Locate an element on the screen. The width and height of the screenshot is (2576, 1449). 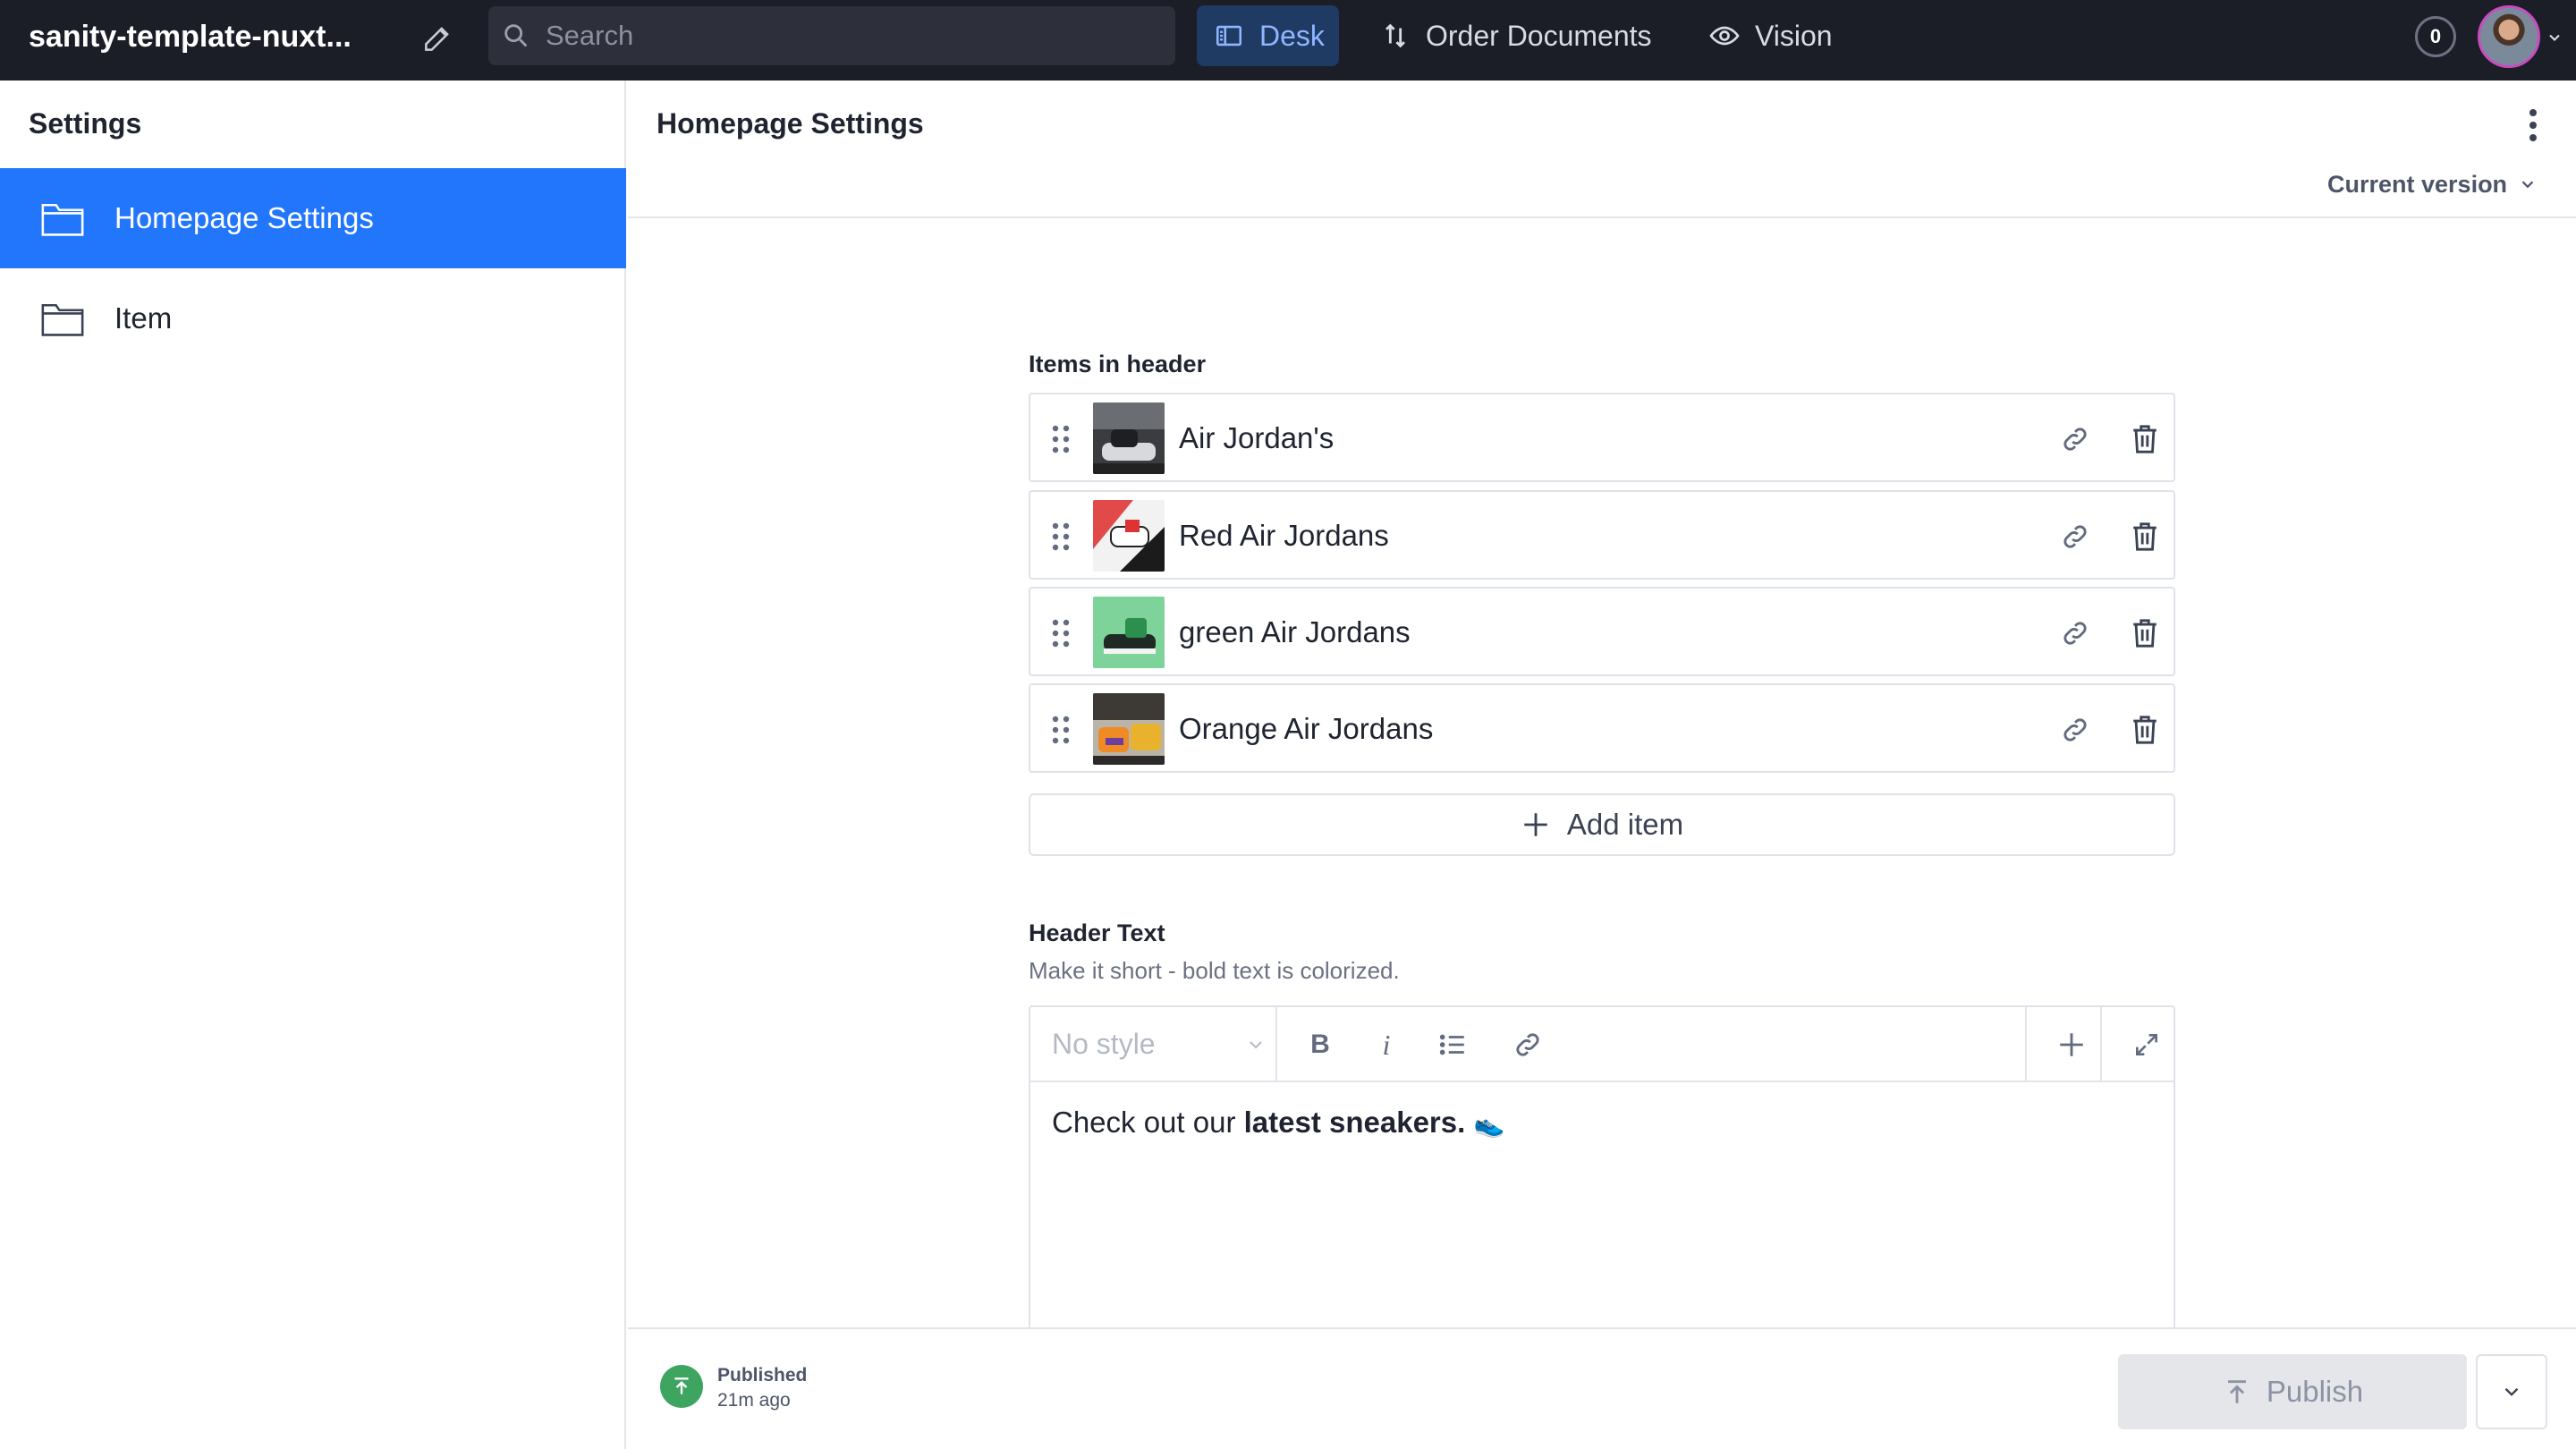
expand-icon is located at coordinates (2146, 1044).